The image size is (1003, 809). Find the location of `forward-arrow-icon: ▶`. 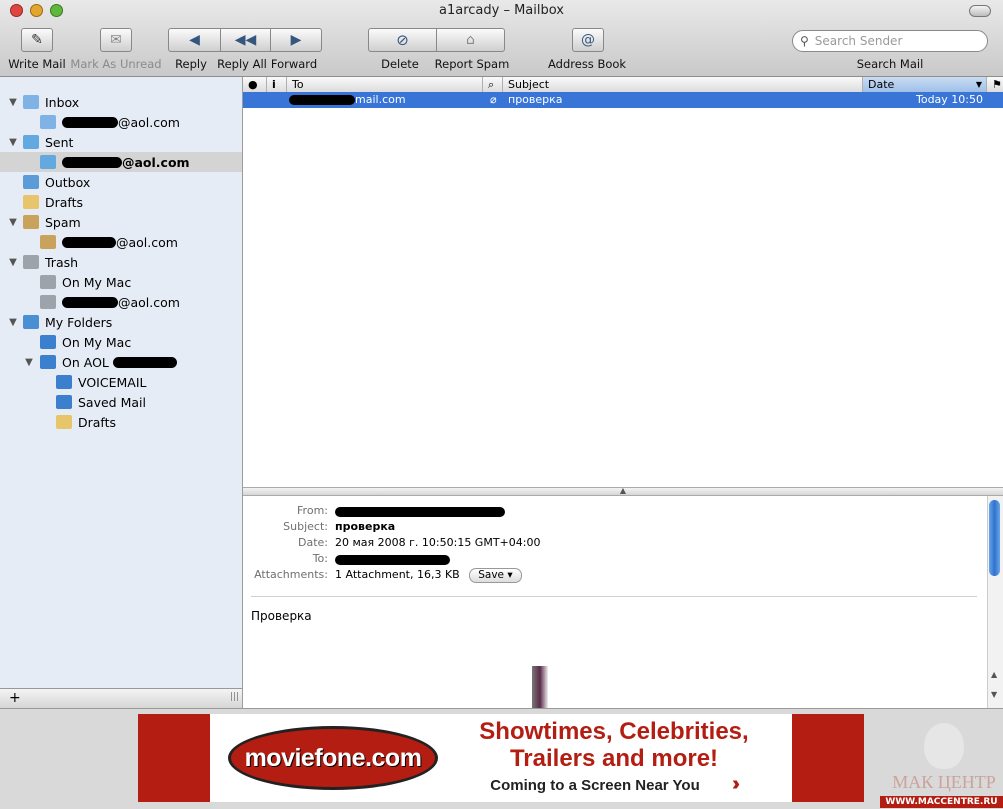

forward-arrow-icon: ▶ is located at coordinates (296, 40).